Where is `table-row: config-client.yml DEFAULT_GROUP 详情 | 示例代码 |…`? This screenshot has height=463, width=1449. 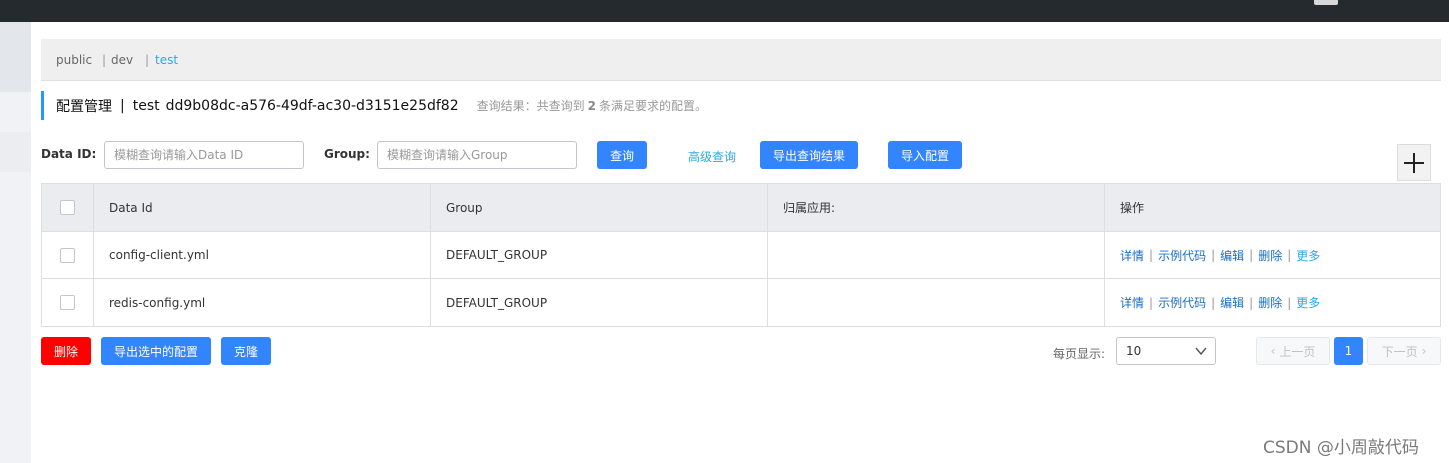
table-row: config-client.yml DEFAULT_GROUP 详情 | 示例代码 |… is located at coordinates (741, 255).